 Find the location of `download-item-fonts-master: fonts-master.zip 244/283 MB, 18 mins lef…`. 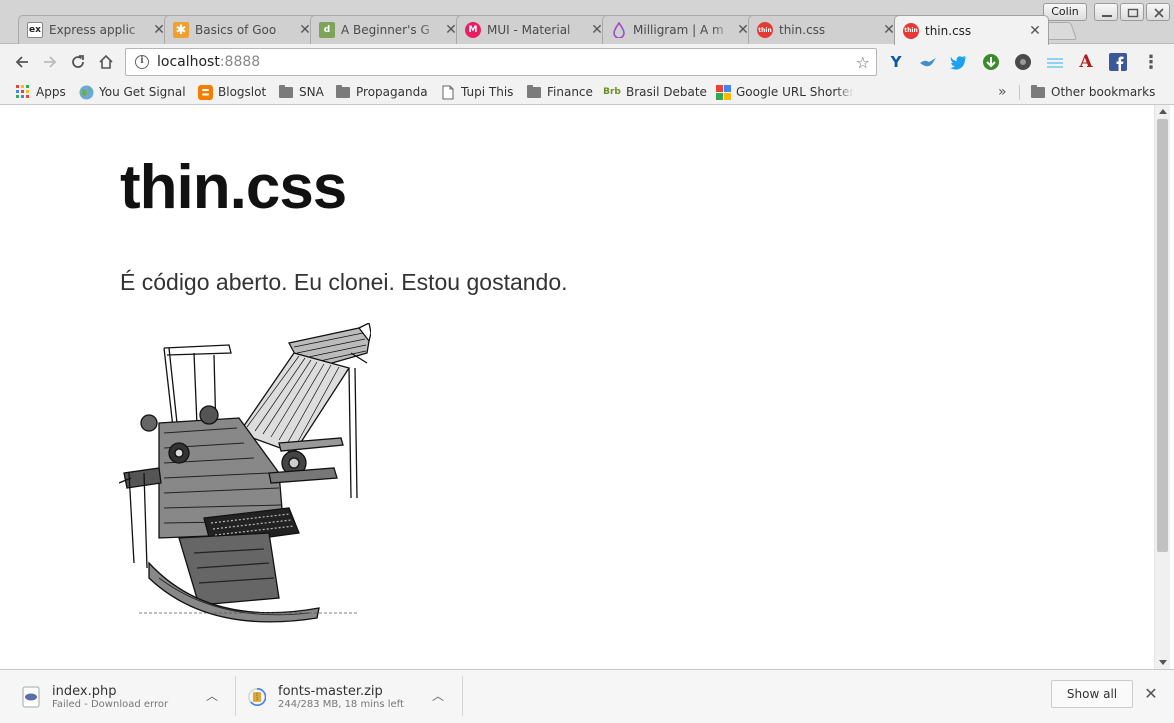

download-item-fonts-master: fonts-master.zip 244/283 MB, 18 mins lef… is located at coordinates (353, 696).